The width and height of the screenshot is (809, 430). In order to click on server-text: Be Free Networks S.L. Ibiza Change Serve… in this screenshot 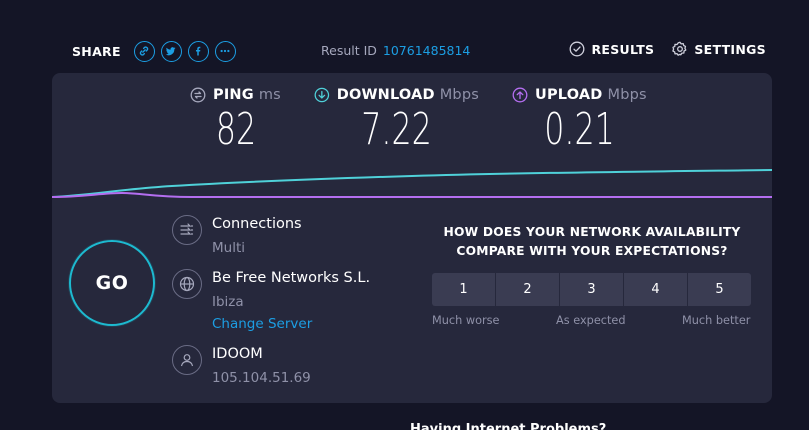, I will do `click(291, 301)`.